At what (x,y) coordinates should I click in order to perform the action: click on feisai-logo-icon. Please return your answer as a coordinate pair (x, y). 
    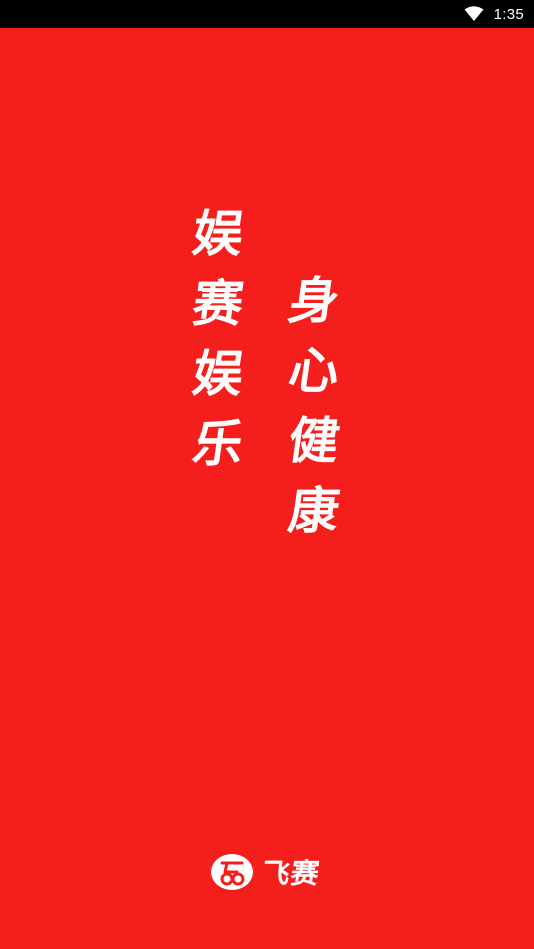
    Looking at the image, I should click on (232, 872).